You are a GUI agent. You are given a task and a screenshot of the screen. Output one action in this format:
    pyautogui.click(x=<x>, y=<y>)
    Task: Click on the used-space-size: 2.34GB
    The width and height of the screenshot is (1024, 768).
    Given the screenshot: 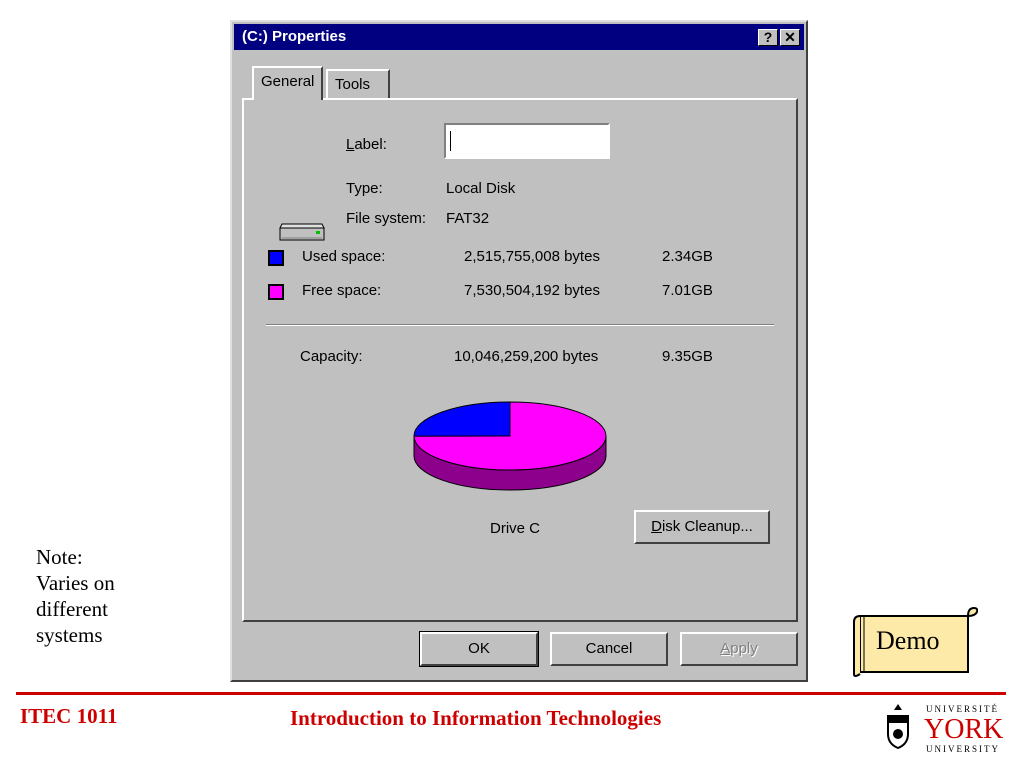 What is the action you would take?
    pyautogui.click(x=687, y=256)
    